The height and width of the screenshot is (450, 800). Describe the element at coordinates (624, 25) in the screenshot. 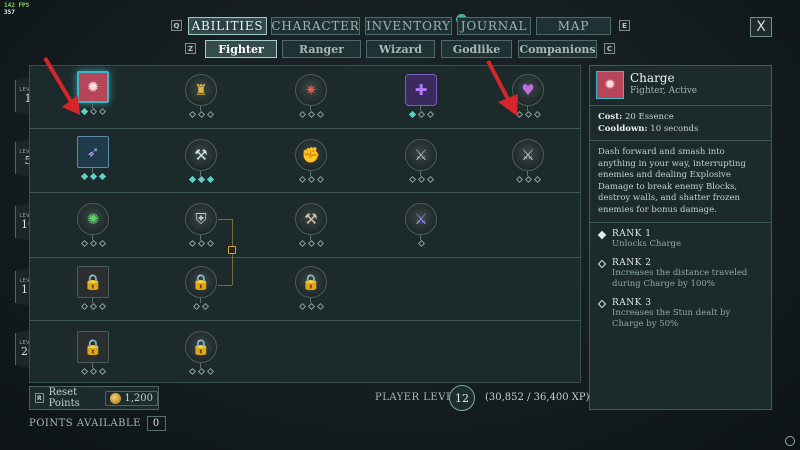

I see `next-tab-key: E` at that location.